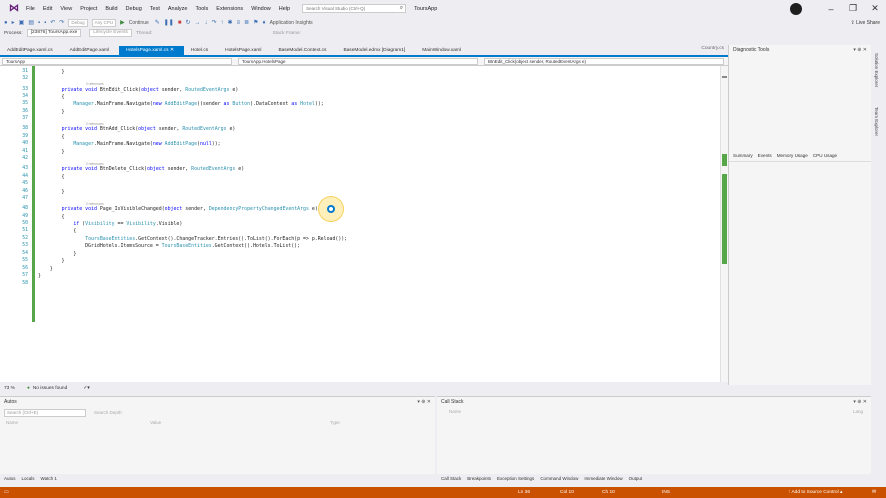 The height and width of the screenshot is (498, 886). What do you see at coordinates (117, 61) in the screenshot?
I see `project-dropdown: ToursApp` at bounding box center [117, 61].